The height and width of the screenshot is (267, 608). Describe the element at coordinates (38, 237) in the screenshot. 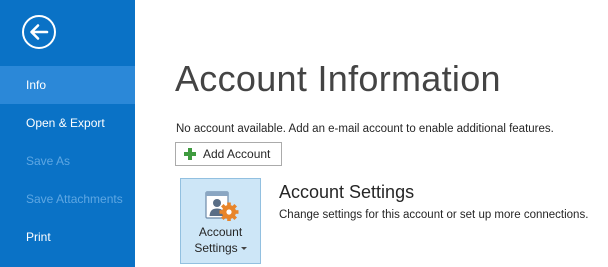

I see `sidebar-item-label: Print` at that location.